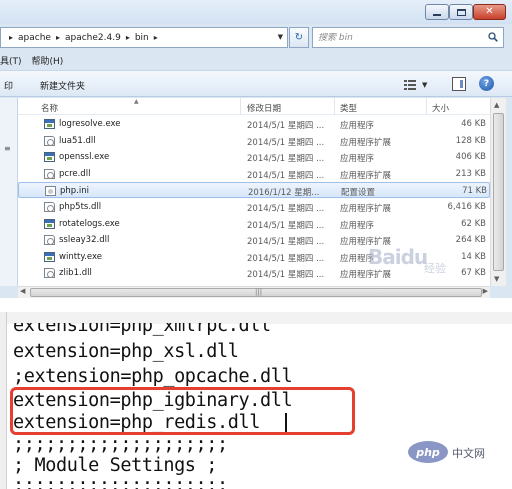  Describe the element at coordinates (486, 83) in the screenshot. I see `help-button: ?` at that location.